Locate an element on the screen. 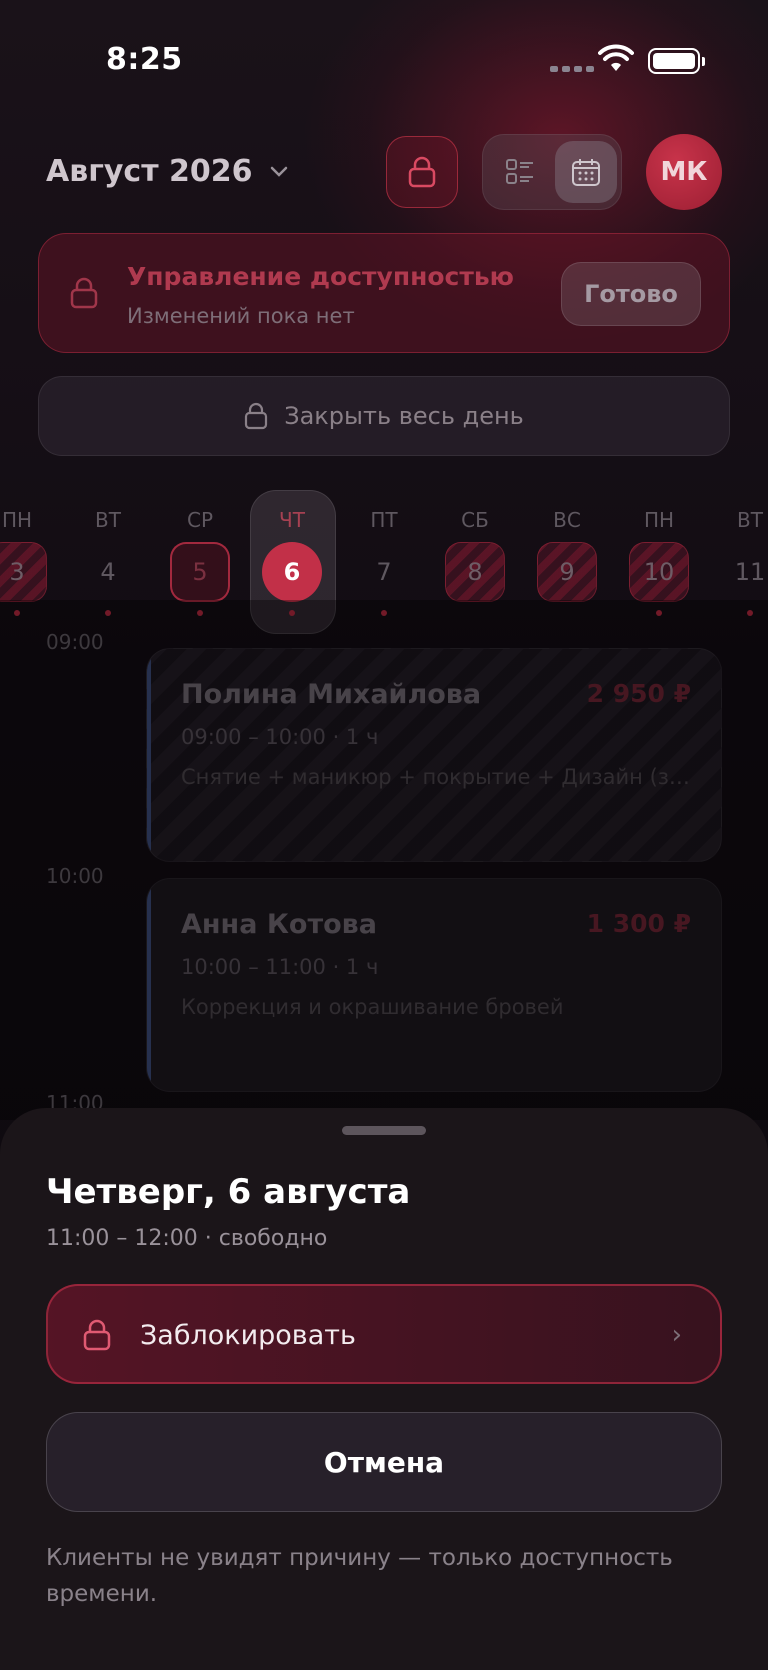  day-of-week: ПТ is located at coordinates (384, 520).